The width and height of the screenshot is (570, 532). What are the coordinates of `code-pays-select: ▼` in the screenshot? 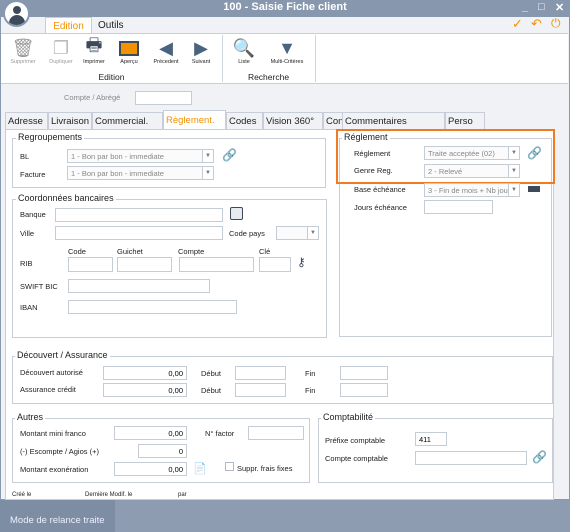 It's located at (297, 233).